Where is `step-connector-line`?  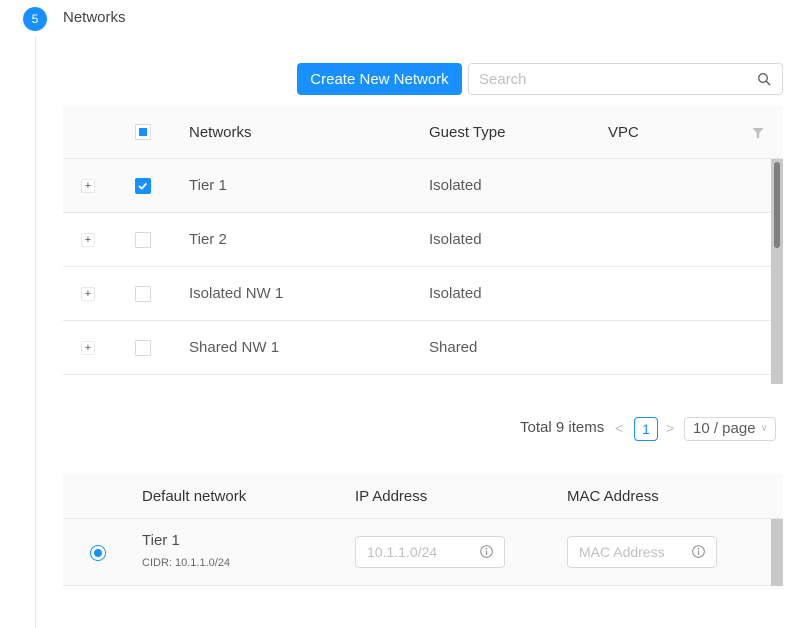
step-connector-line is located at coordinates (35, 332).